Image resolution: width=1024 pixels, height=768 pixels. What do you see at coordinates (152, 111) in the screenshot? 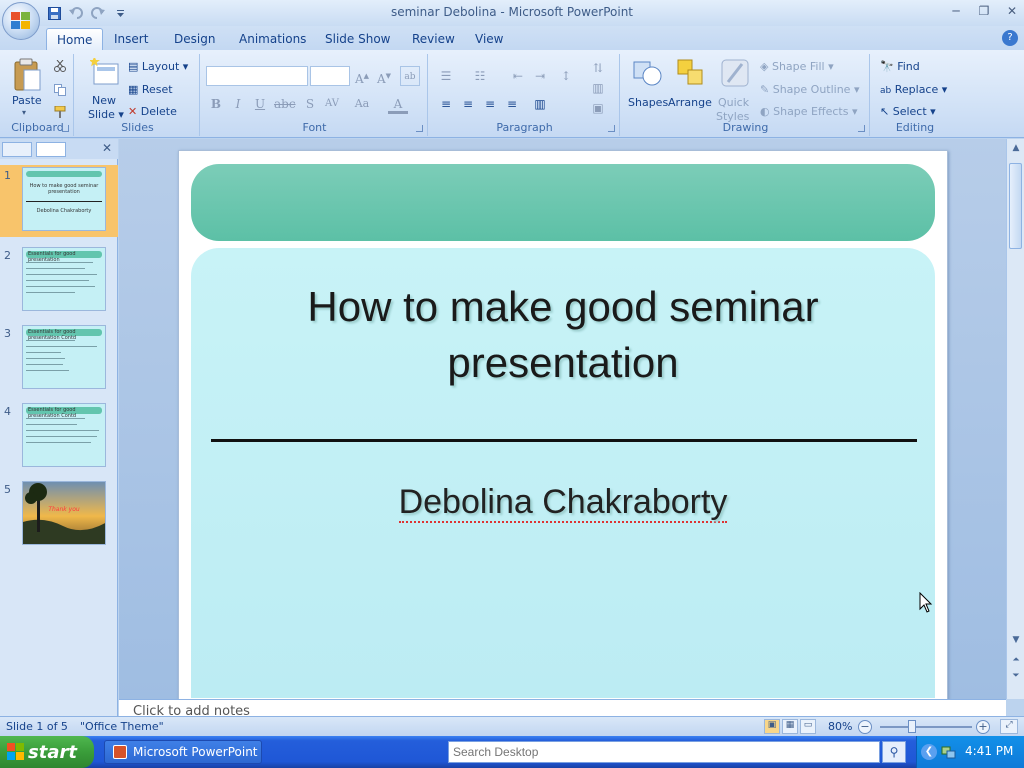
I see `delete-button: ✕ Delete` at bounding box center [152, 111].